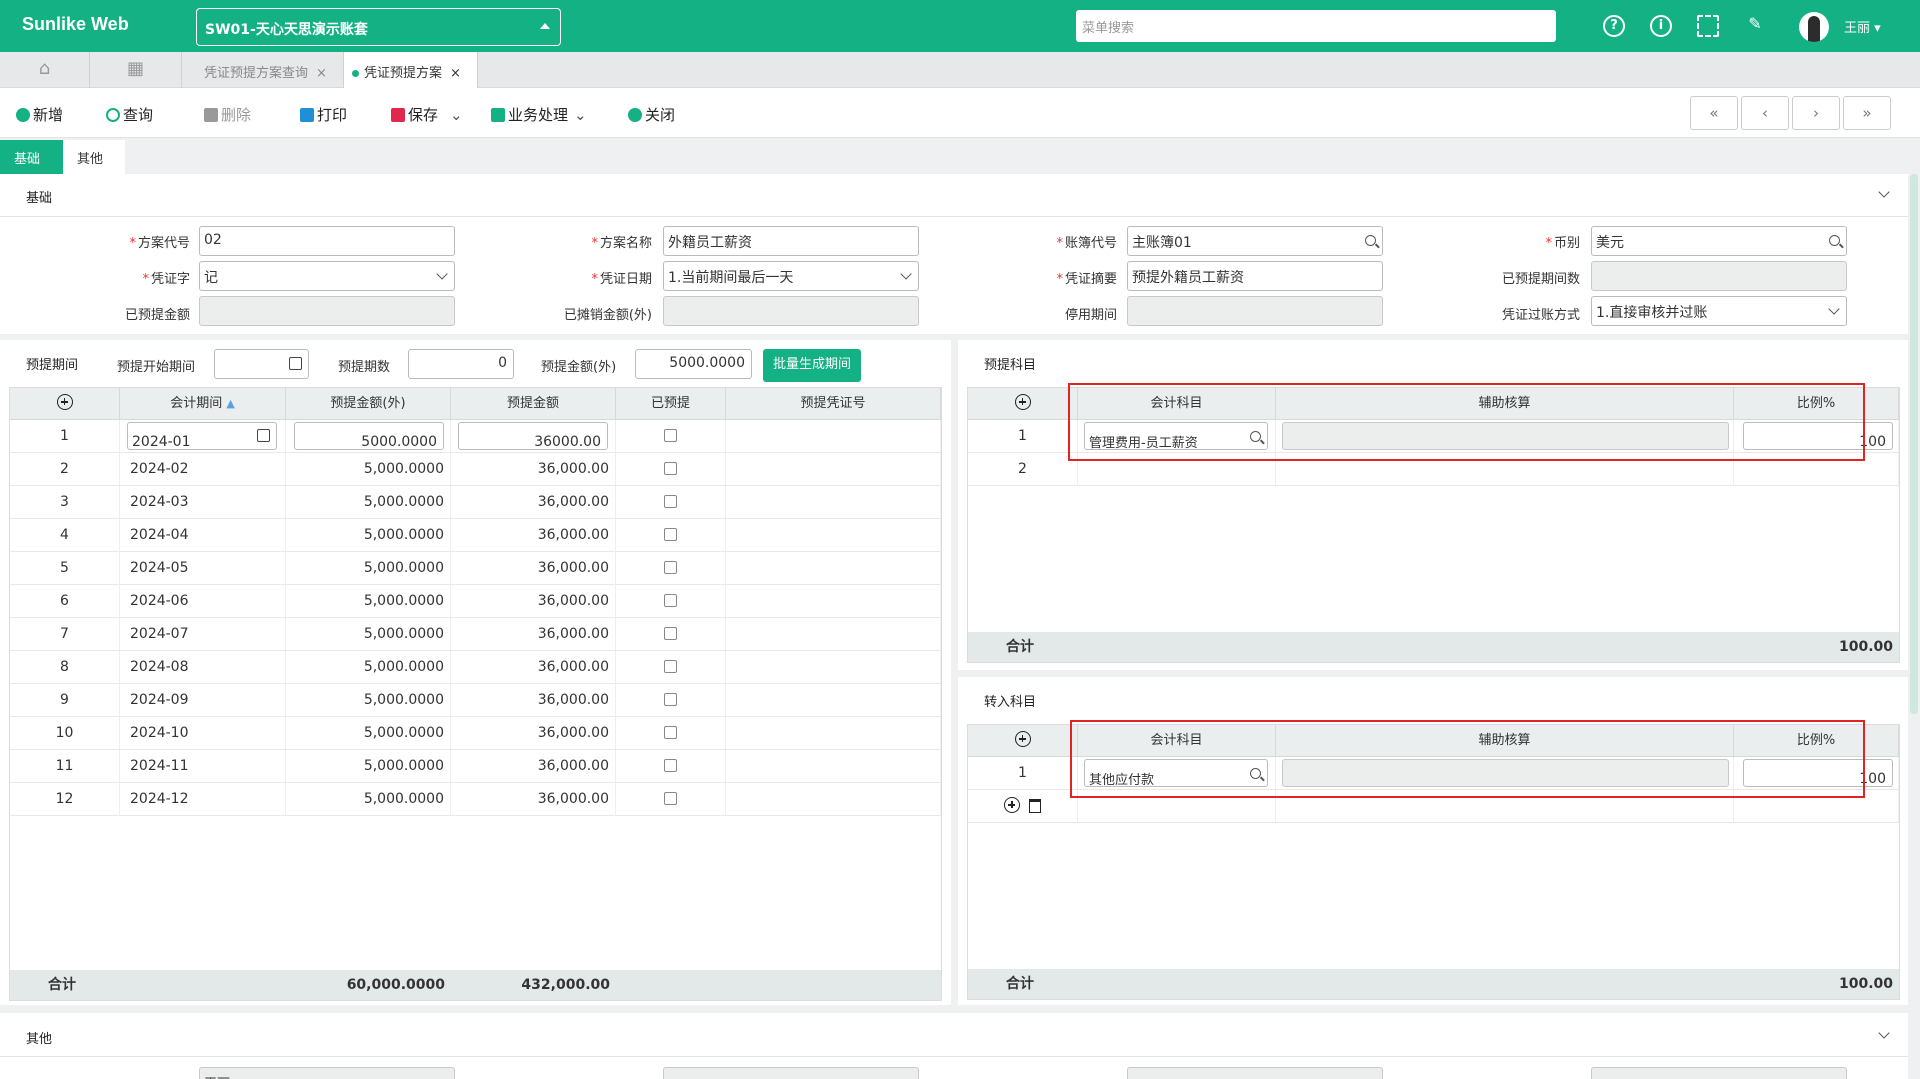 The height and width of the screenshot is (1079, 1920). What do you see at coordinates (65, 535) in the screenshot?
I see `row-number: 4` at bounding box center [65, 535].